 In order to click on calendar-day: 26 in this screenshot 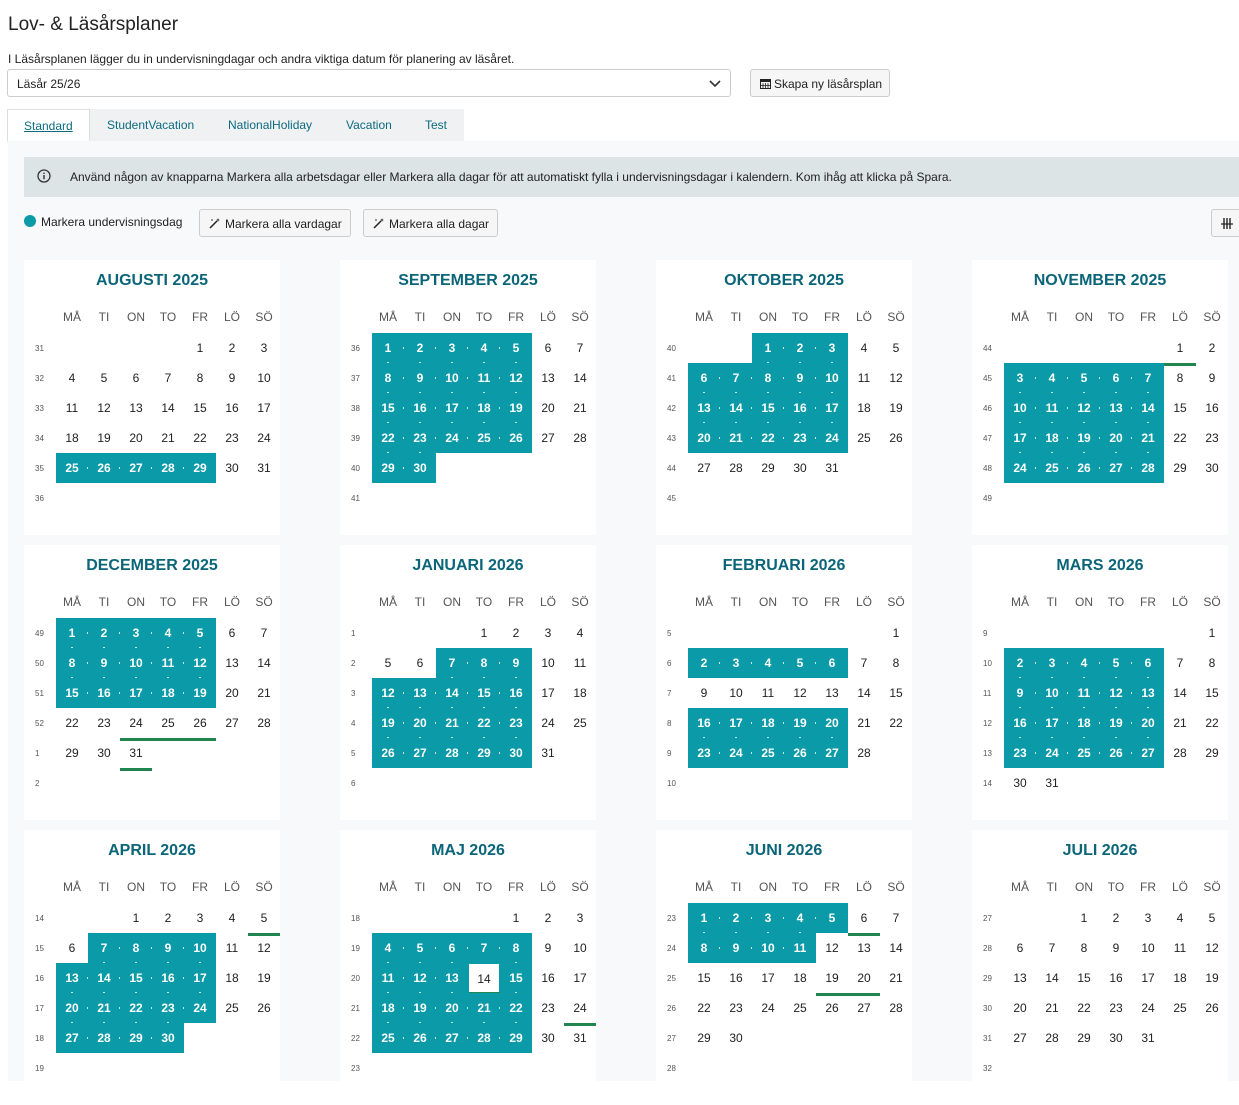, I will do `click(516, 438)`.